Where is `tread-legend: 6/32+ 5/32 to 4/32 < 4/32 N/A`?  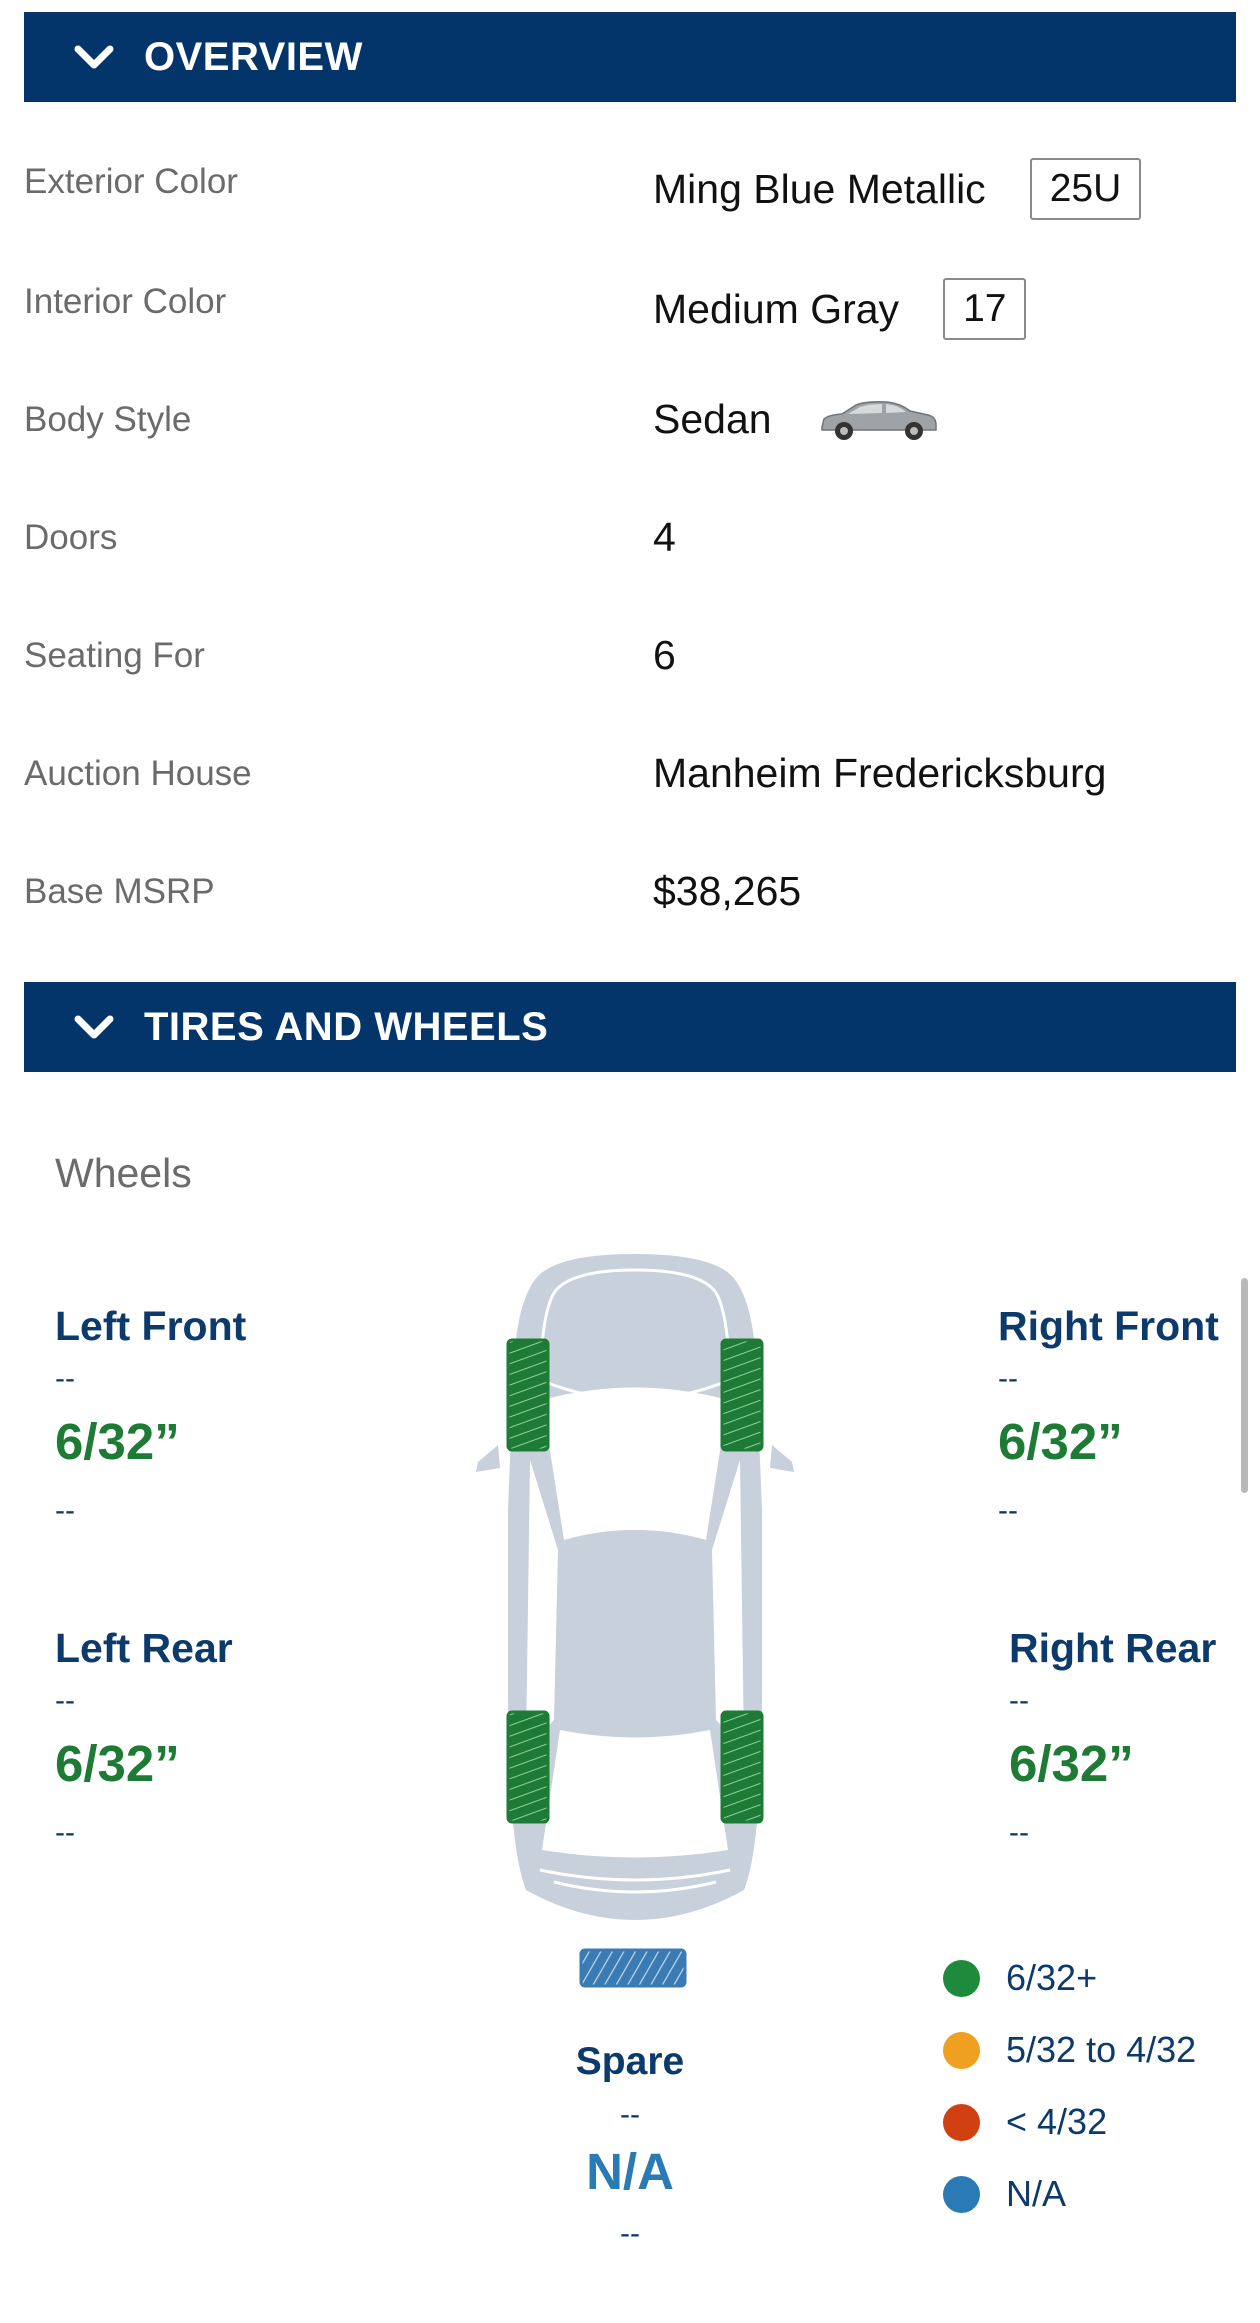
tread-legend: 6/32+ 5/32 to 4/32 < 4/32 N/A is located at coordinates (1069, 2086).